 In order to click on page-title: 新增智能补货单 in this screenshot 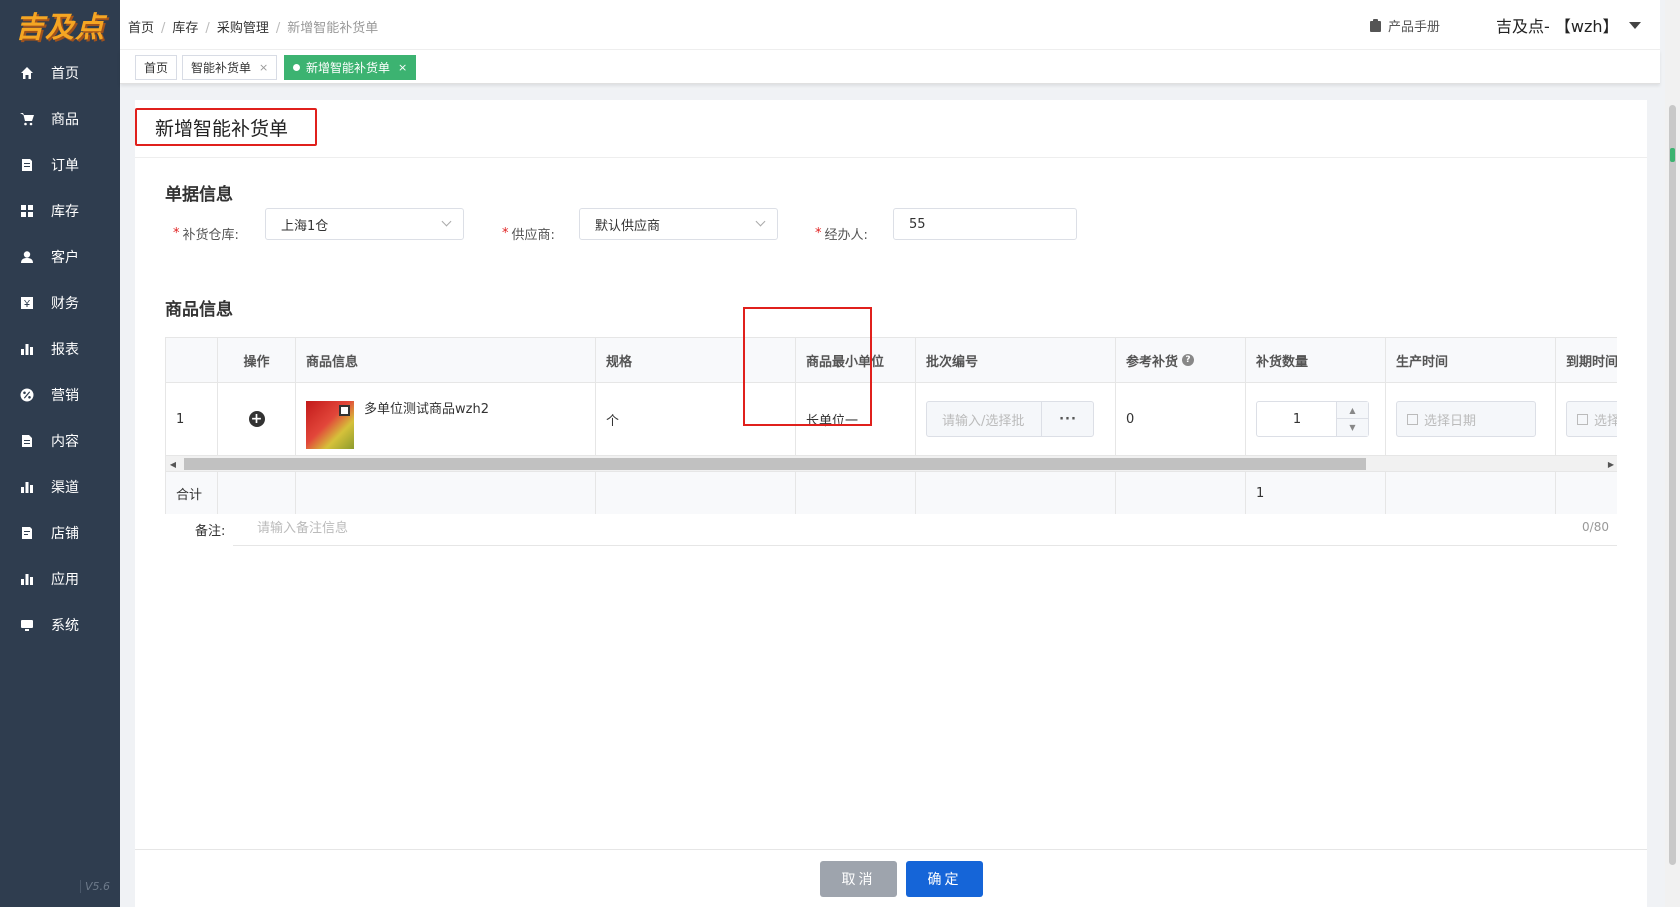, I will do `click(226, 127)`.